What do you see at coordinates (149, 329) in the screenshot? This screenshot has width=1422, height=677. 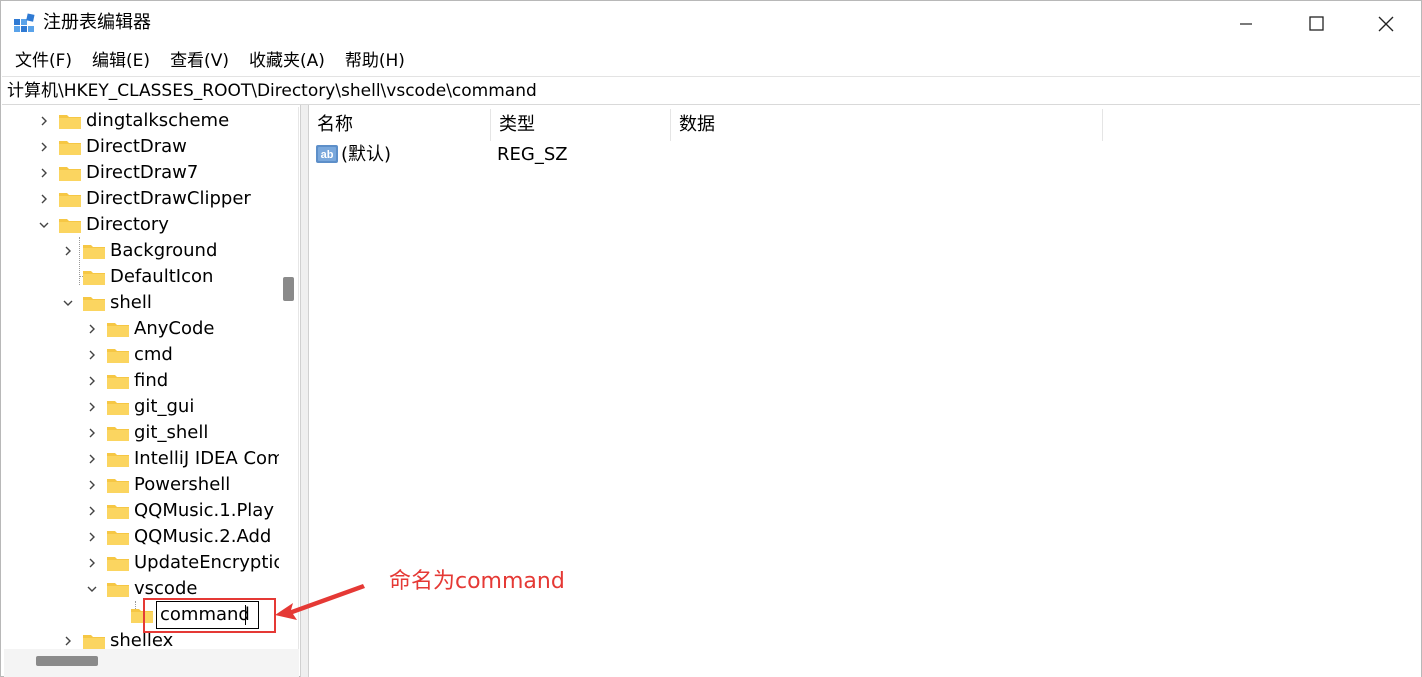 I see `tree-item: AnyCode` at bounding box center [149, 329].